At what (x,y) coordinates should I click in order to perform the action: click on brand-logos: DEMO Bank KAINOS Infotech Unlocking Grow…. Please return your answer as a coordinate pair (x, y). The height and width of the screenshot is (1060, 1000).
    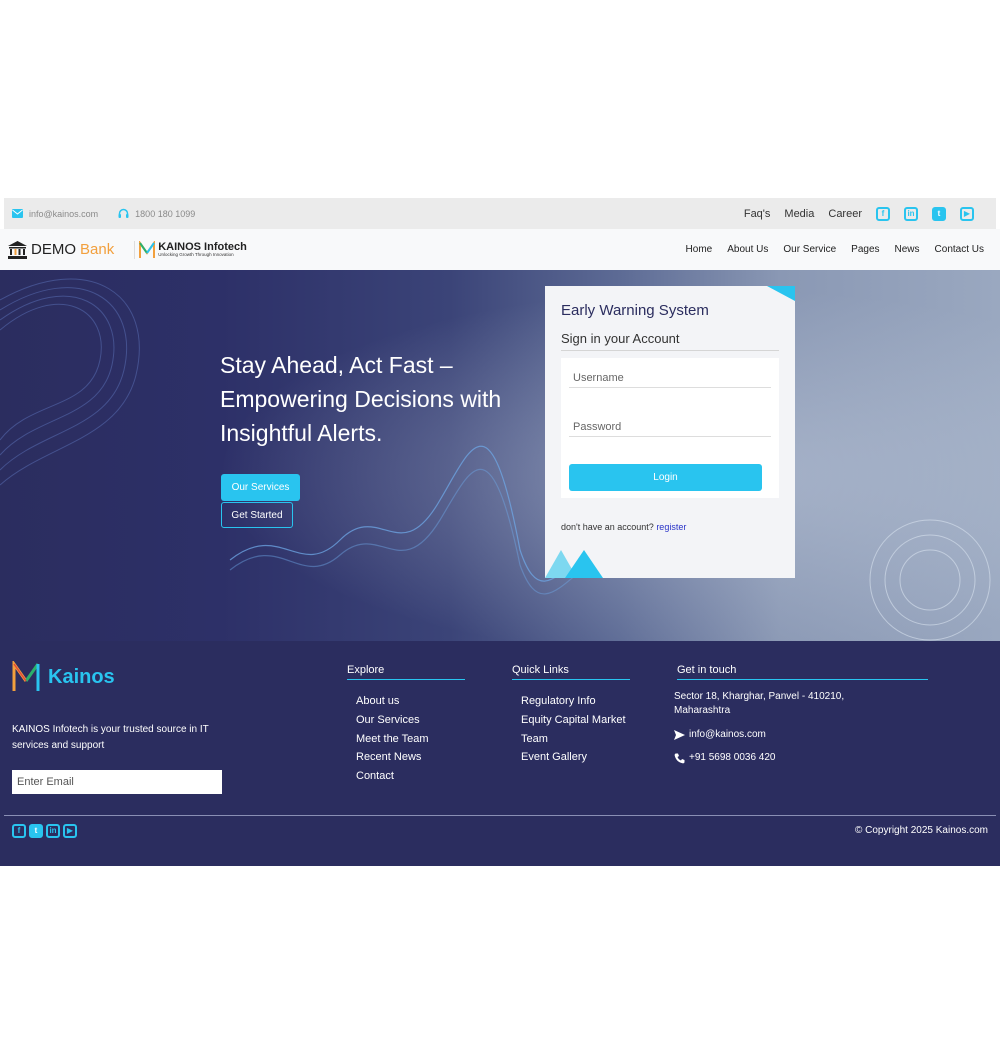
    Looking at the image, I should click on (127, 249).